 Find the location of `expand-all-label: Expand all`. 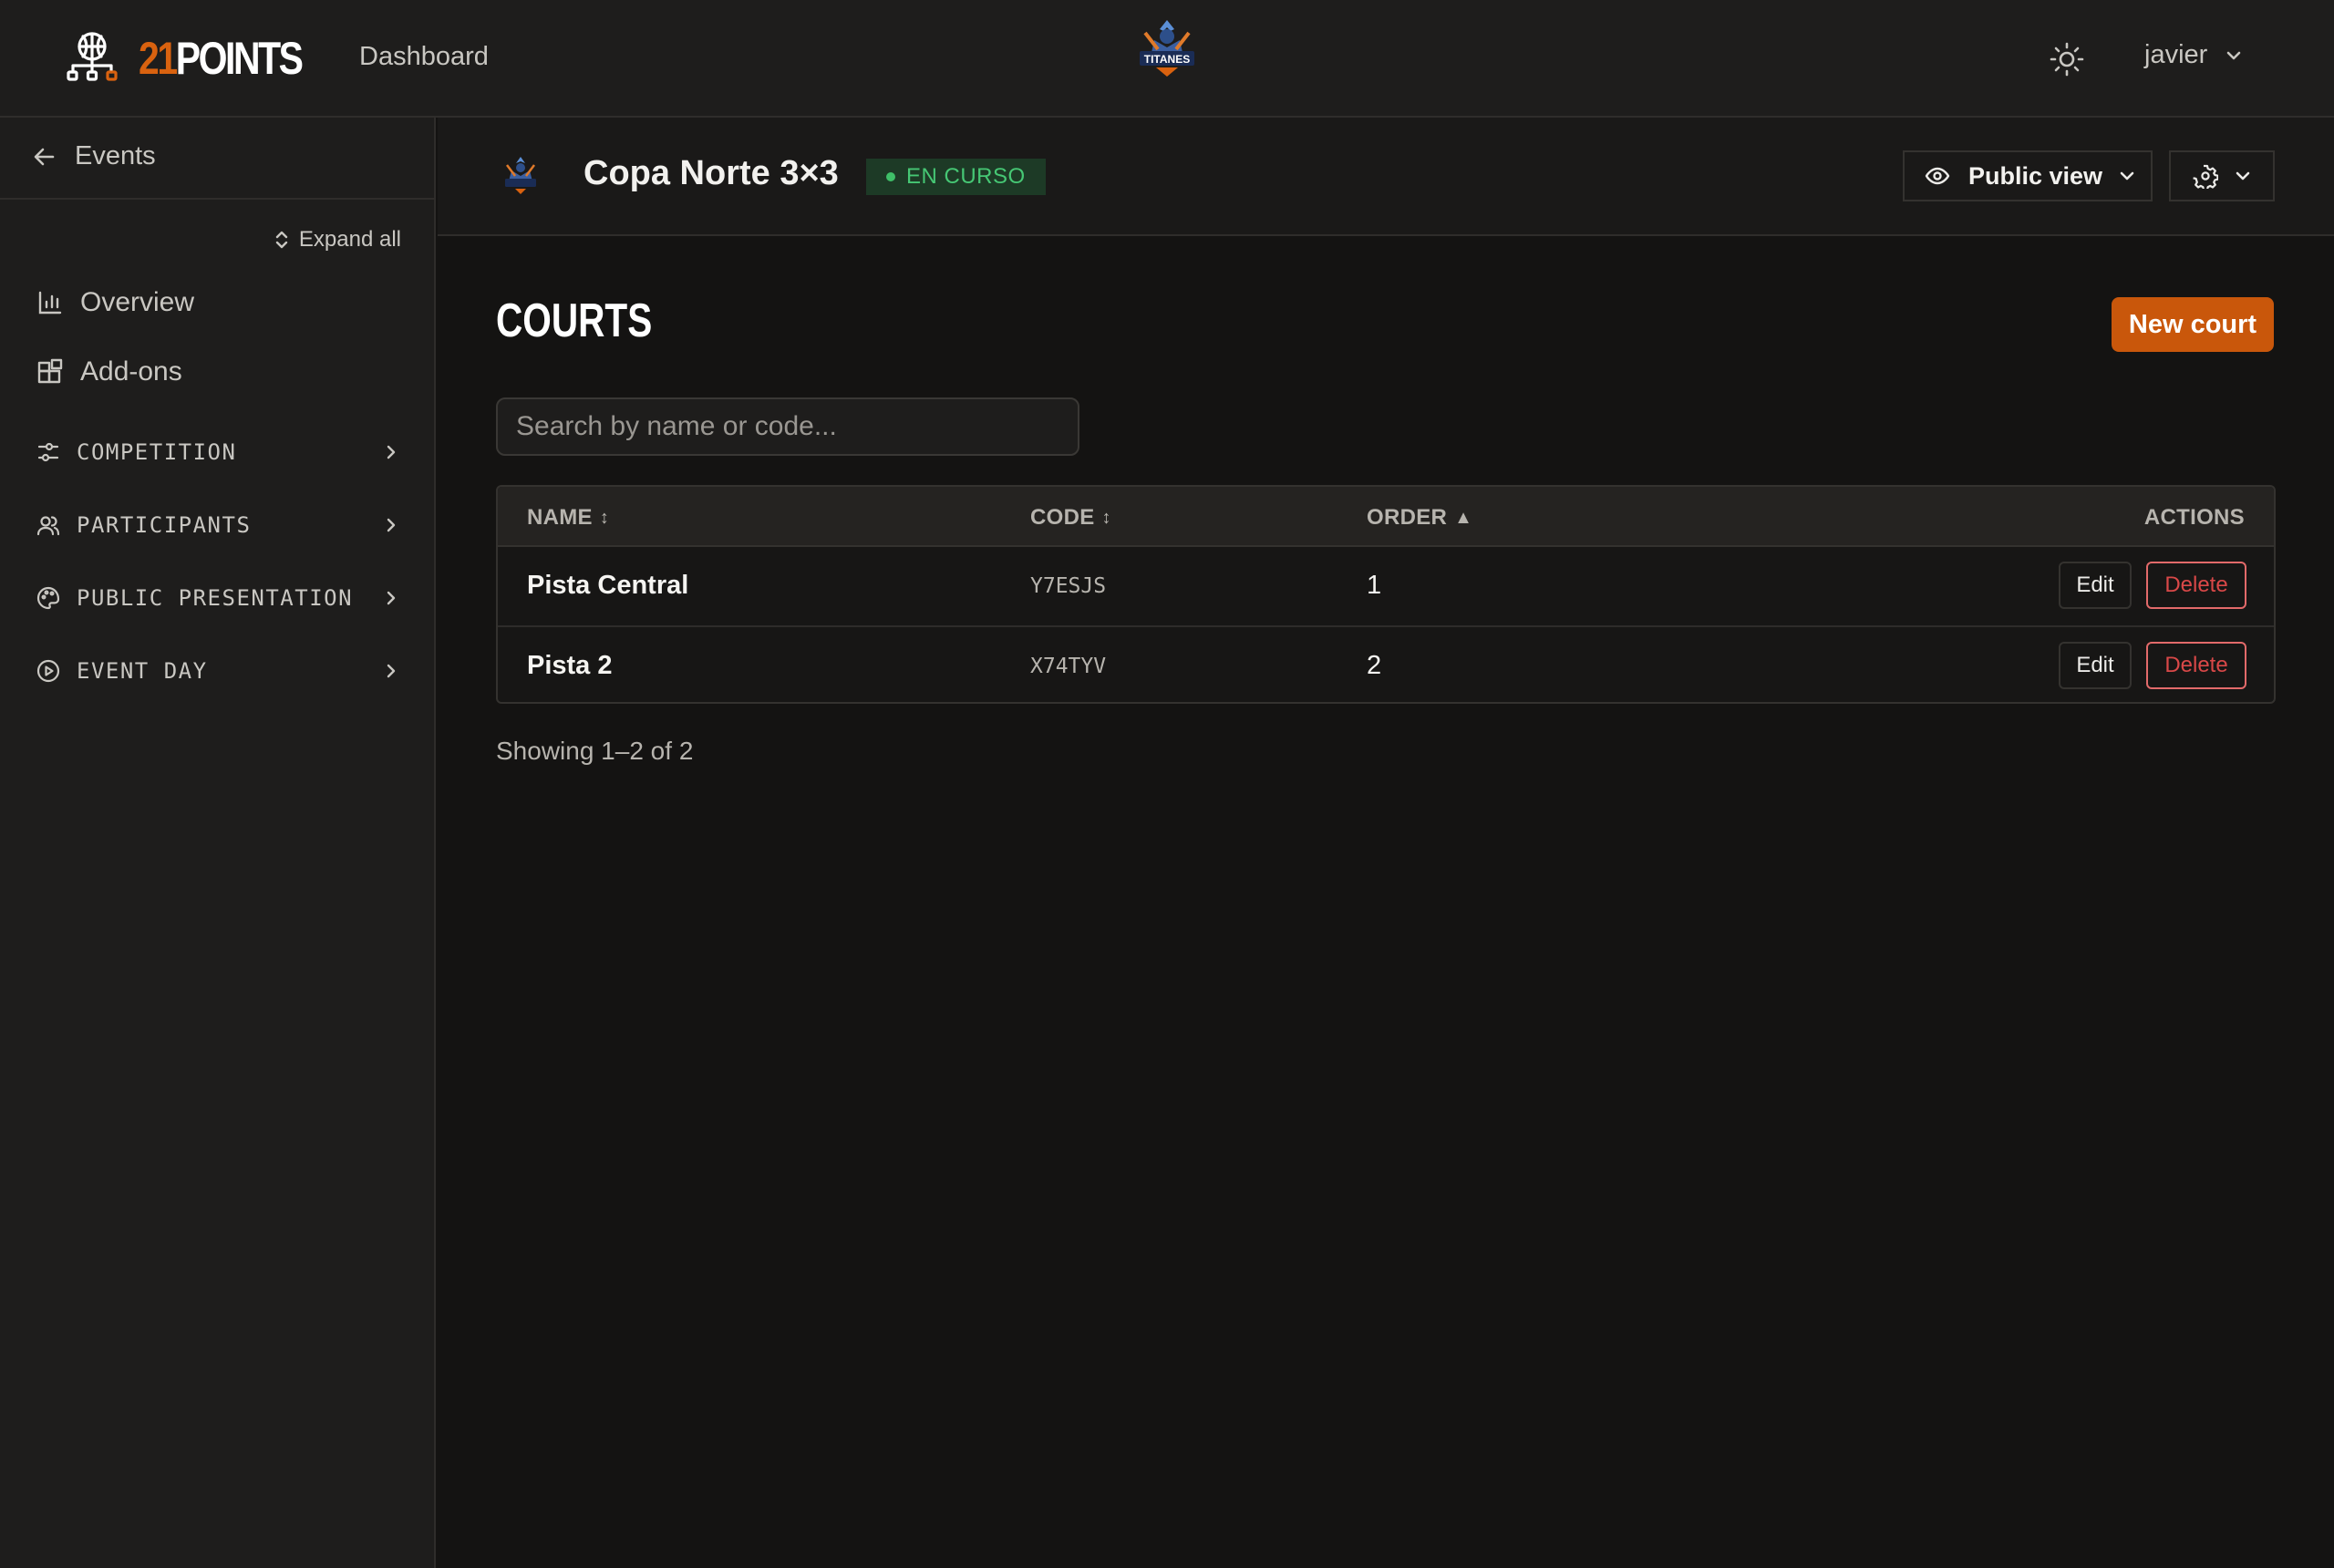

expand-all-label: Expand all is located at coordinates (350, 239).